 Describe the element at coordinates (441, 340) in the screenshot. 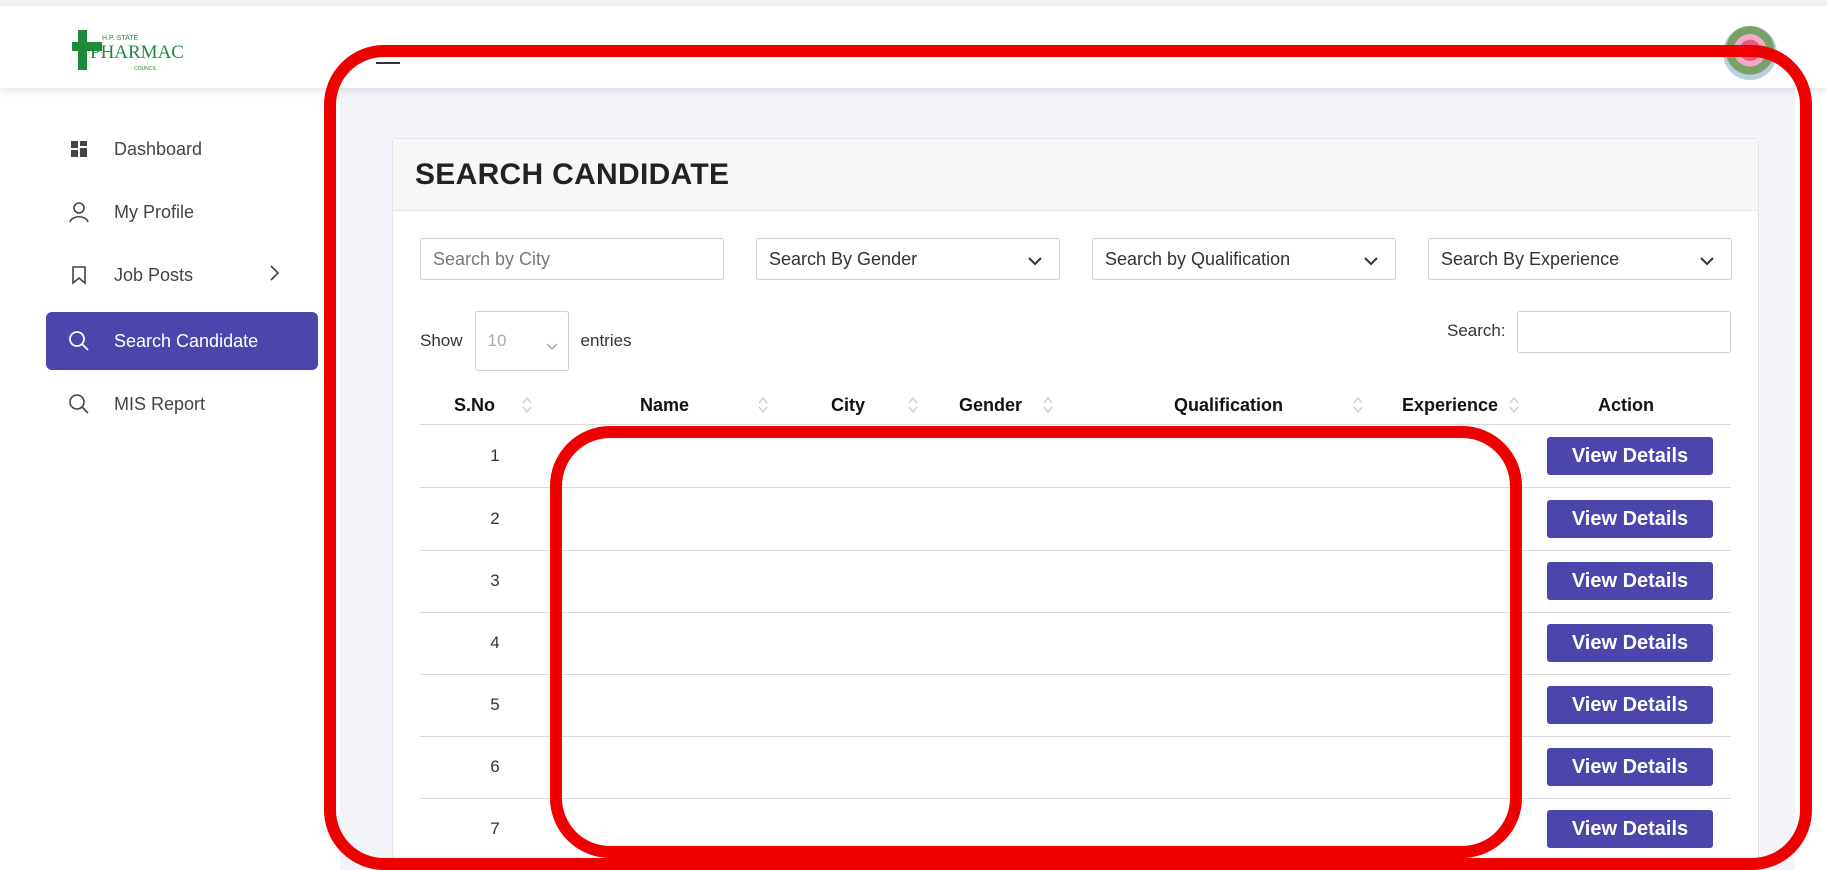

I see `show-label: Show` at that location.